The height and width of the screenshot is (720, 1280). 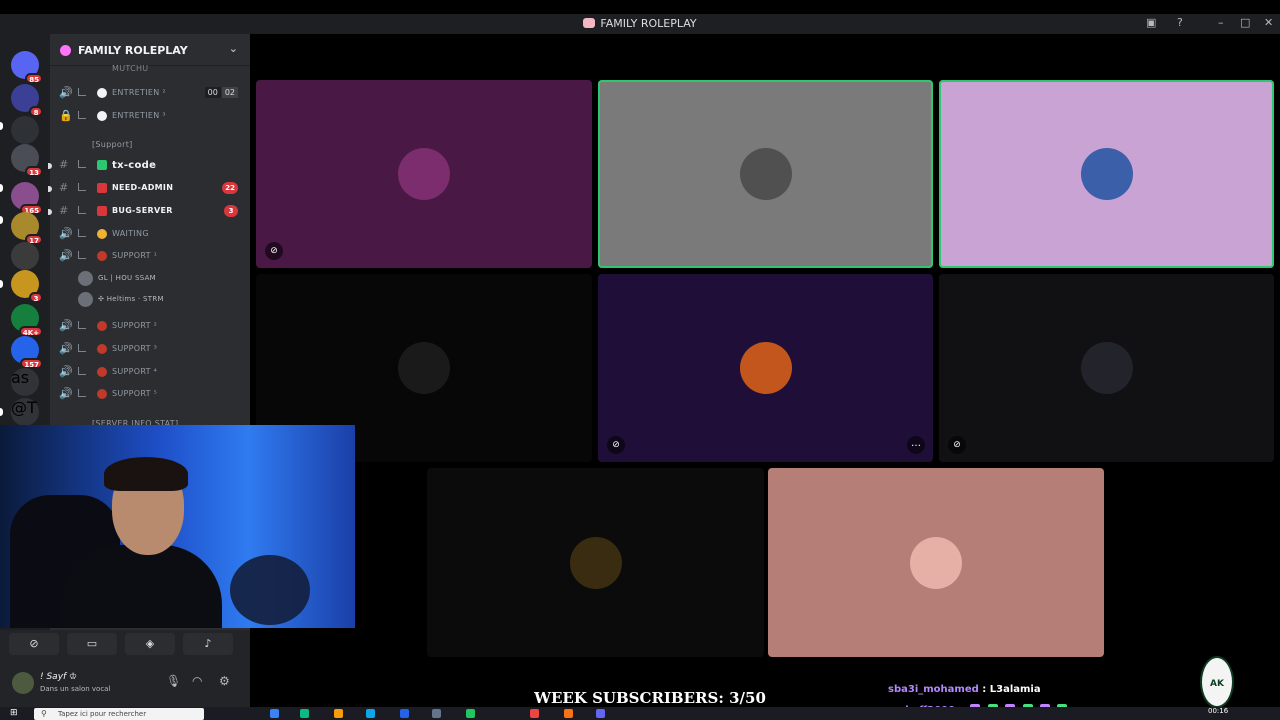 I want to click on activity-icon: ◈, so click(x=150, y=644).